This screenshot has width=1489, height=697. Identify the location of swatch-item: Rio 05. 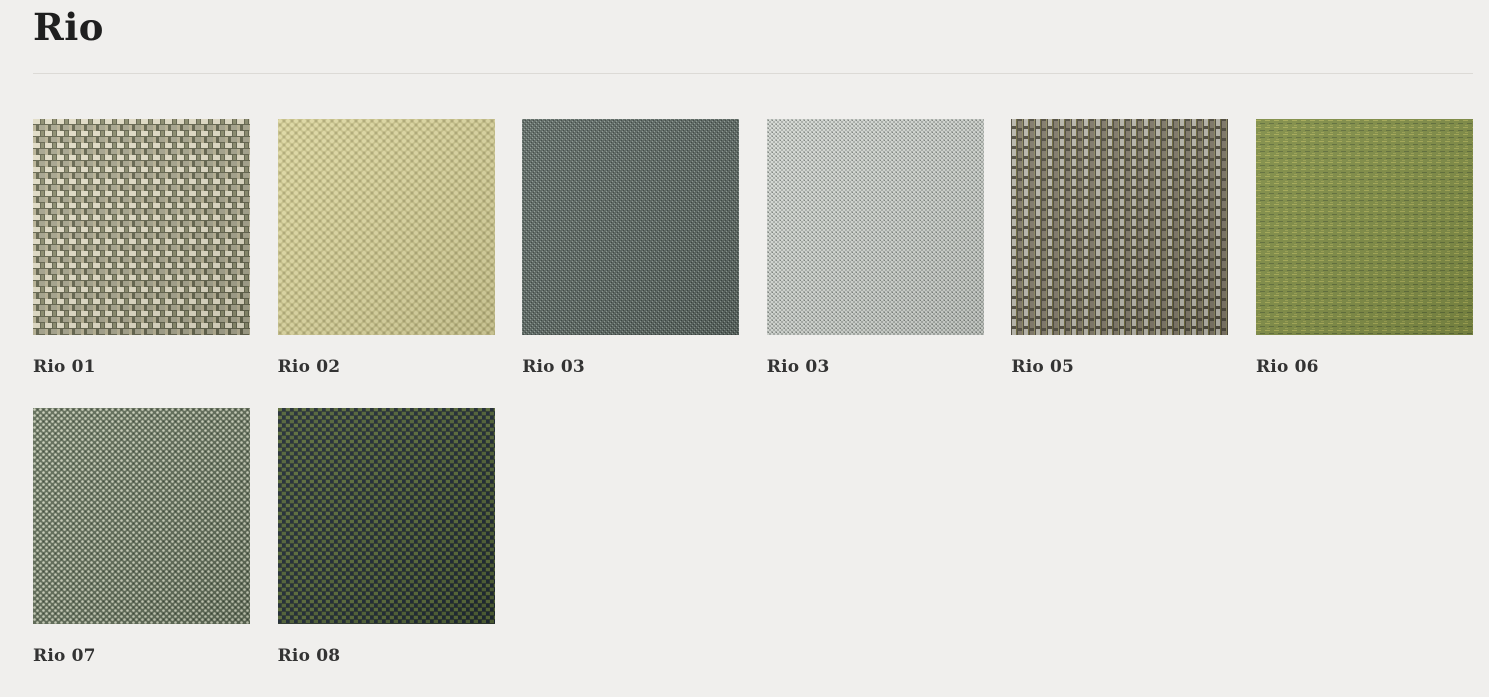
(1120, 263).